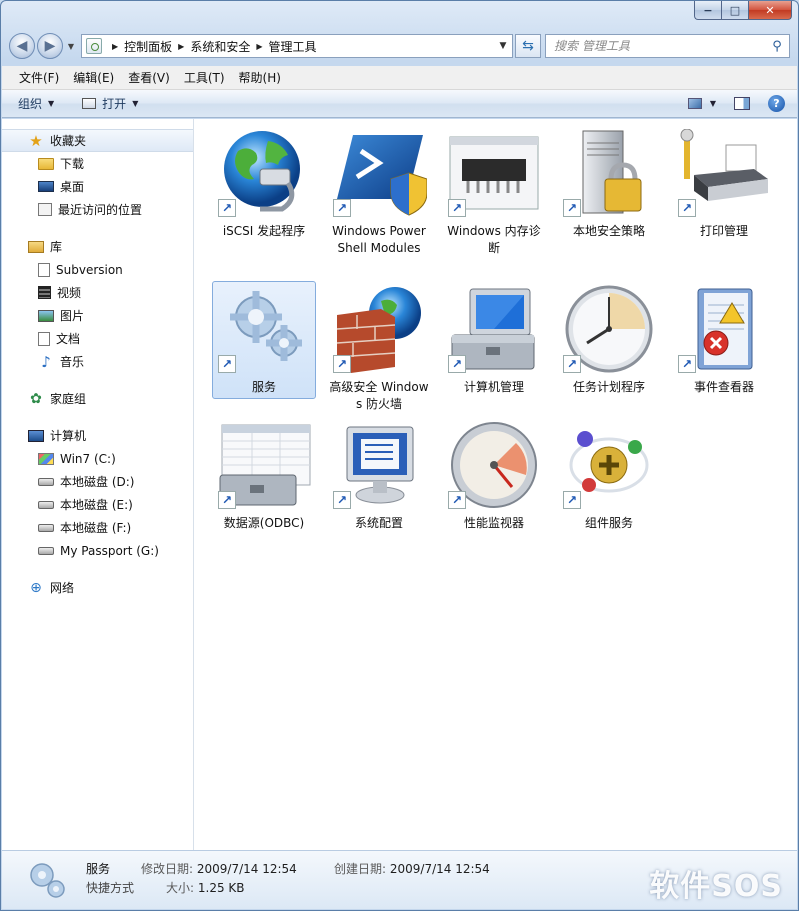 This screenshot has height=911, width=799. Describe the element at coordinates (204, 77) in the screenshot. I see `menu-tools: 工具(T)` at that location.